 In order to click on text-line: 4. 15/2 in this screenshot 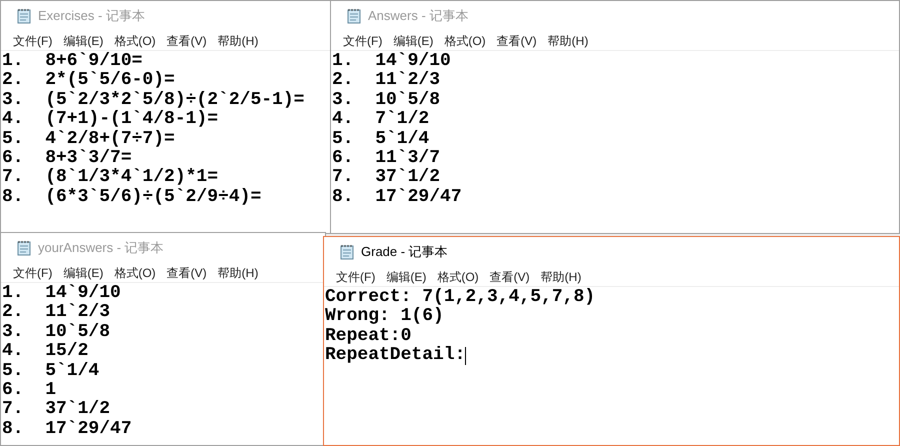, I will do `click(45, 352)`.